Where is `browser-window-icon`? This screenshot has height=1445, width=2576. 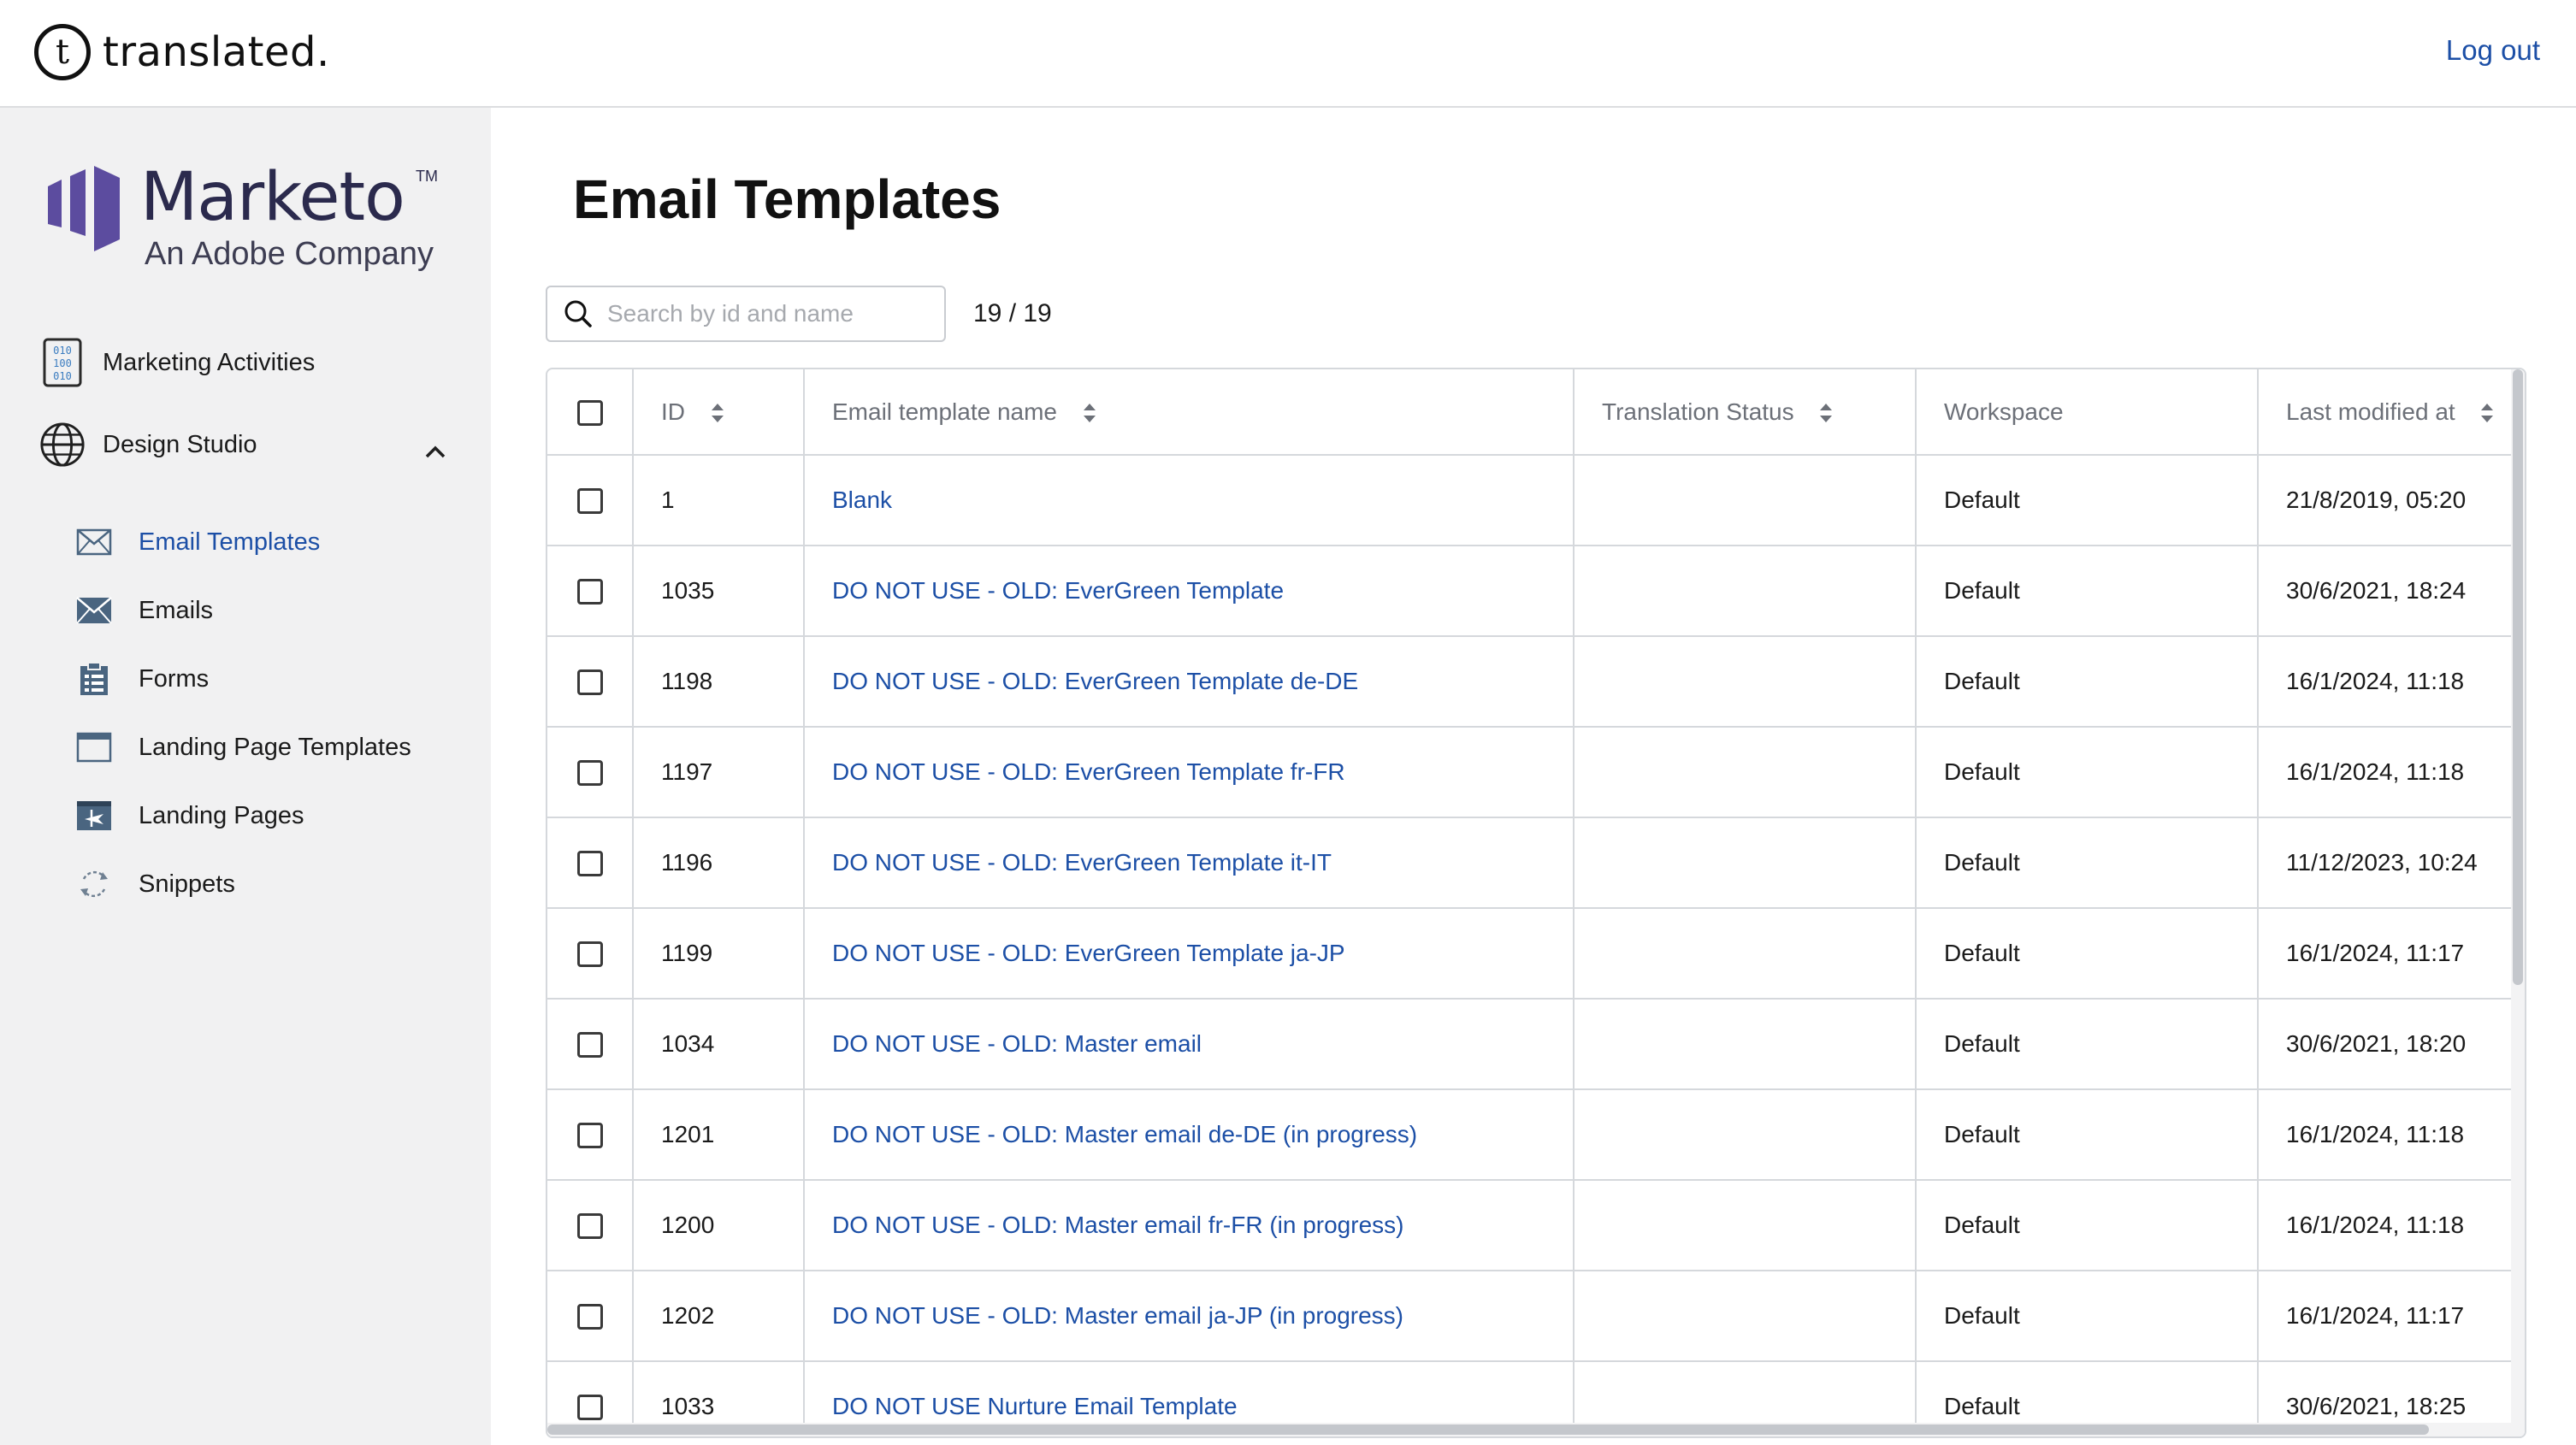
browser-window-icon is located at coordinates (94, 747).